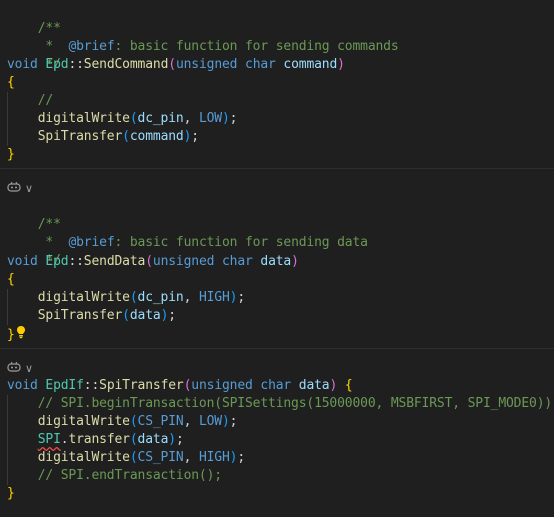 This screenshot has width=554, height=517. Describe the element at coordinates (122, 422) in the screenshot. I see `code-line: digitalWrite(CS_PIN, LOW);` at that location.